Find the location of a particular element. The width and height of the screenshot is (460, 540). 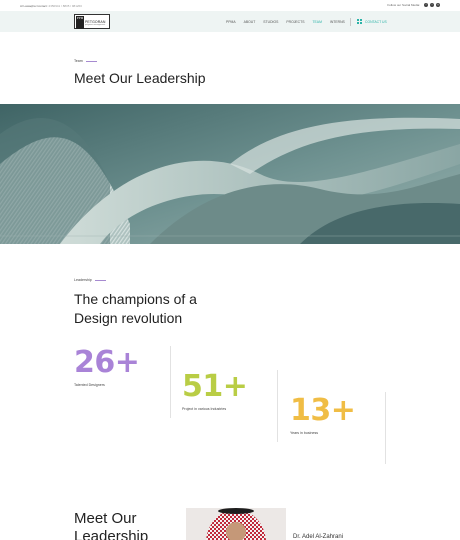

nav-item-ppma: PPMA is located at coordinates (231, 22).